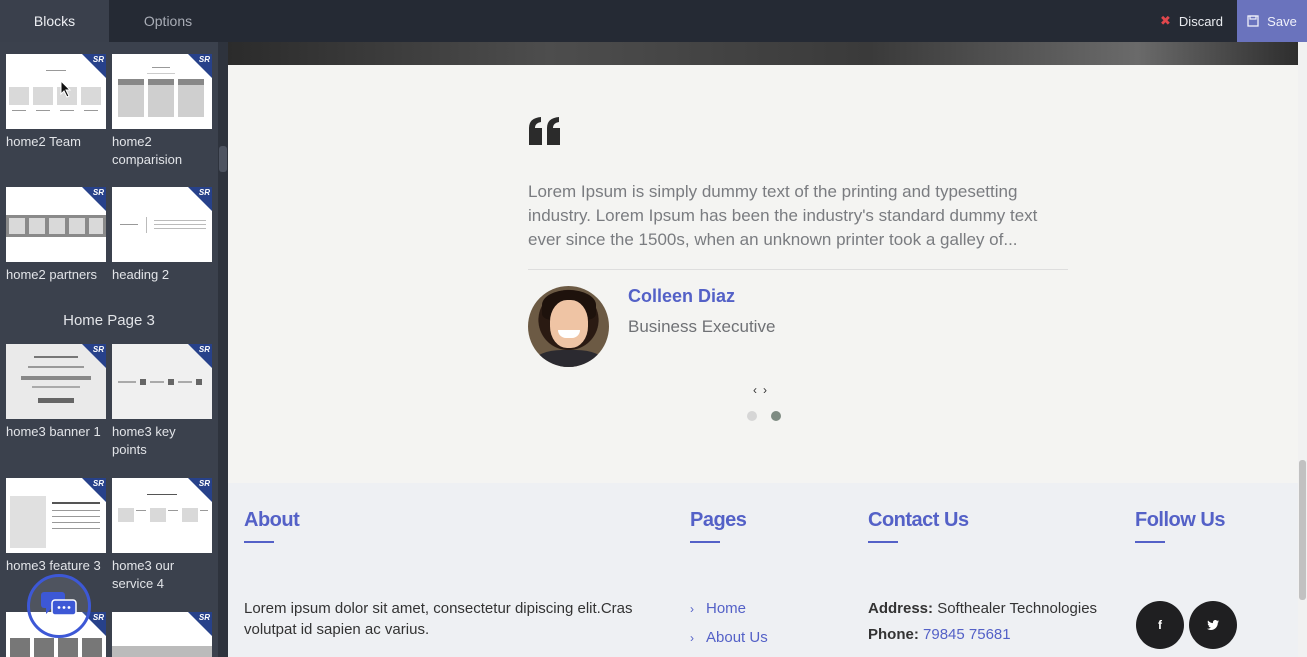 The width and height of the screenshot is (1307, 657). Describe the element at coordinates (763, 53) in the screenshot. I see `banner-image` at that location.